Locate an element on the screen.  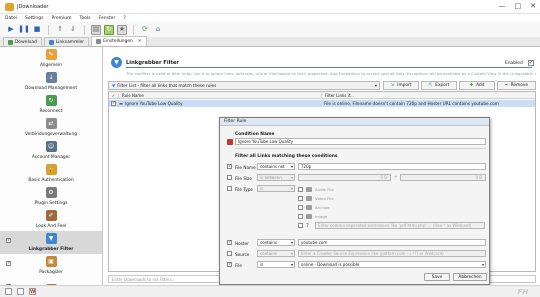
status-icon: W is located at coordinates (32, 291).